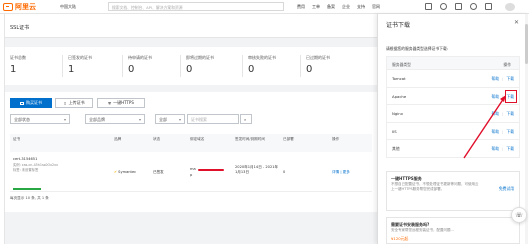  What do you see at coordinates (398, 25) in the screenshot?
I see `drawer-title: 证书下载` at bounding box center [398, 25].